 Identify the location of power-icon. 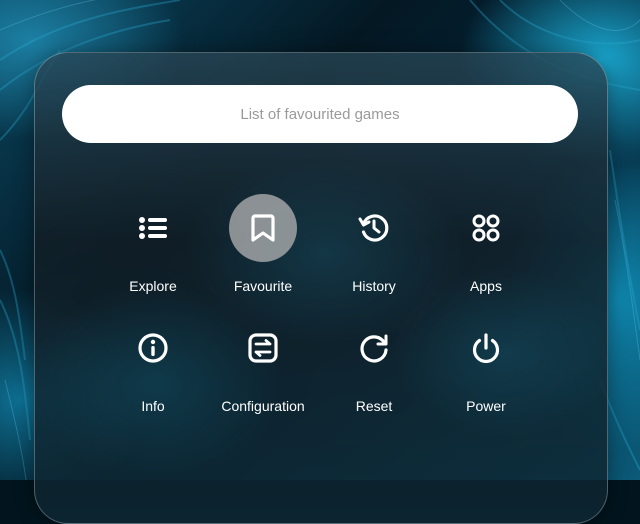
(486, 348).